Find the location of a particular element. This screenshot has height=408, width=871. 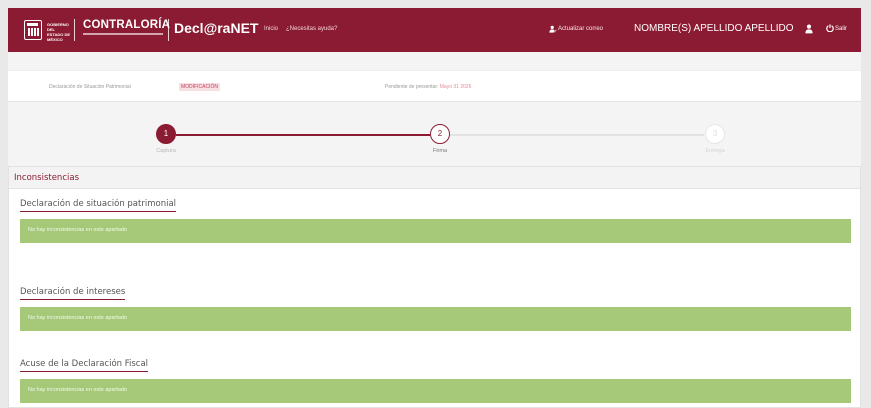

declaration-type: Declaración de Situación Patrimonial is located at coordinates (90, 87).